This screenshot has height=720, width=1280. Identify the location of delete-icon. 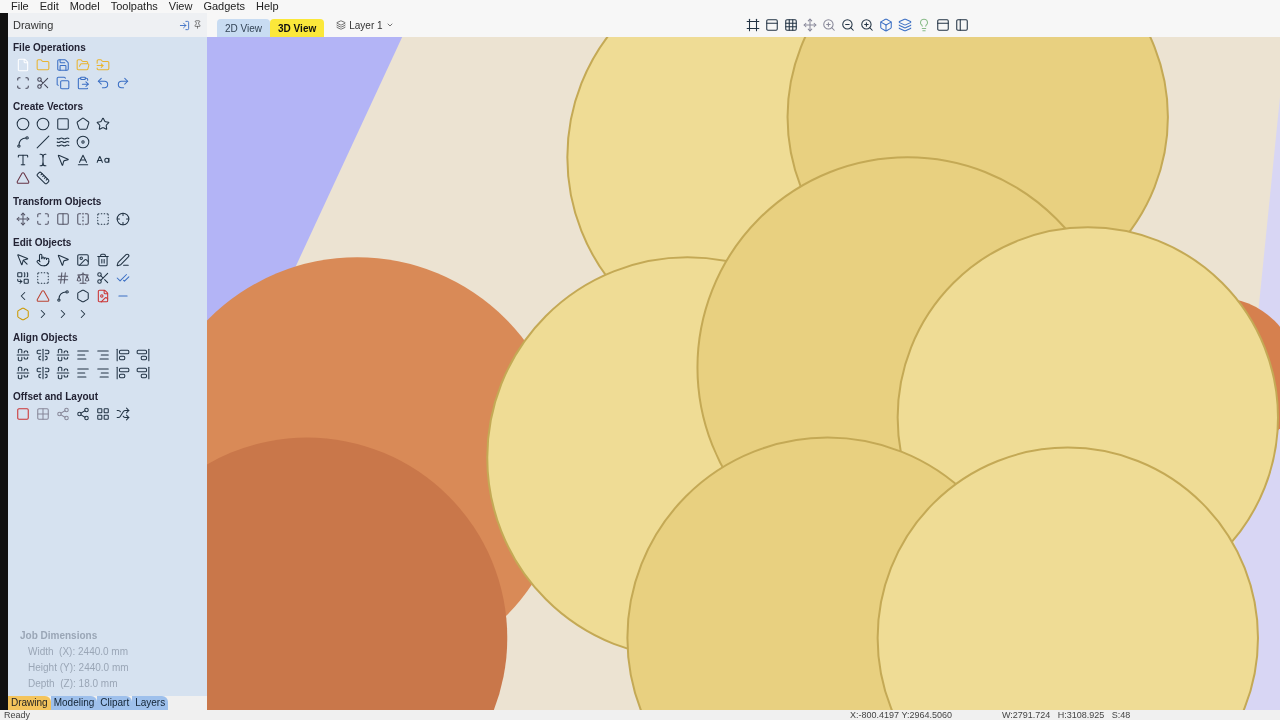
(103, 260).